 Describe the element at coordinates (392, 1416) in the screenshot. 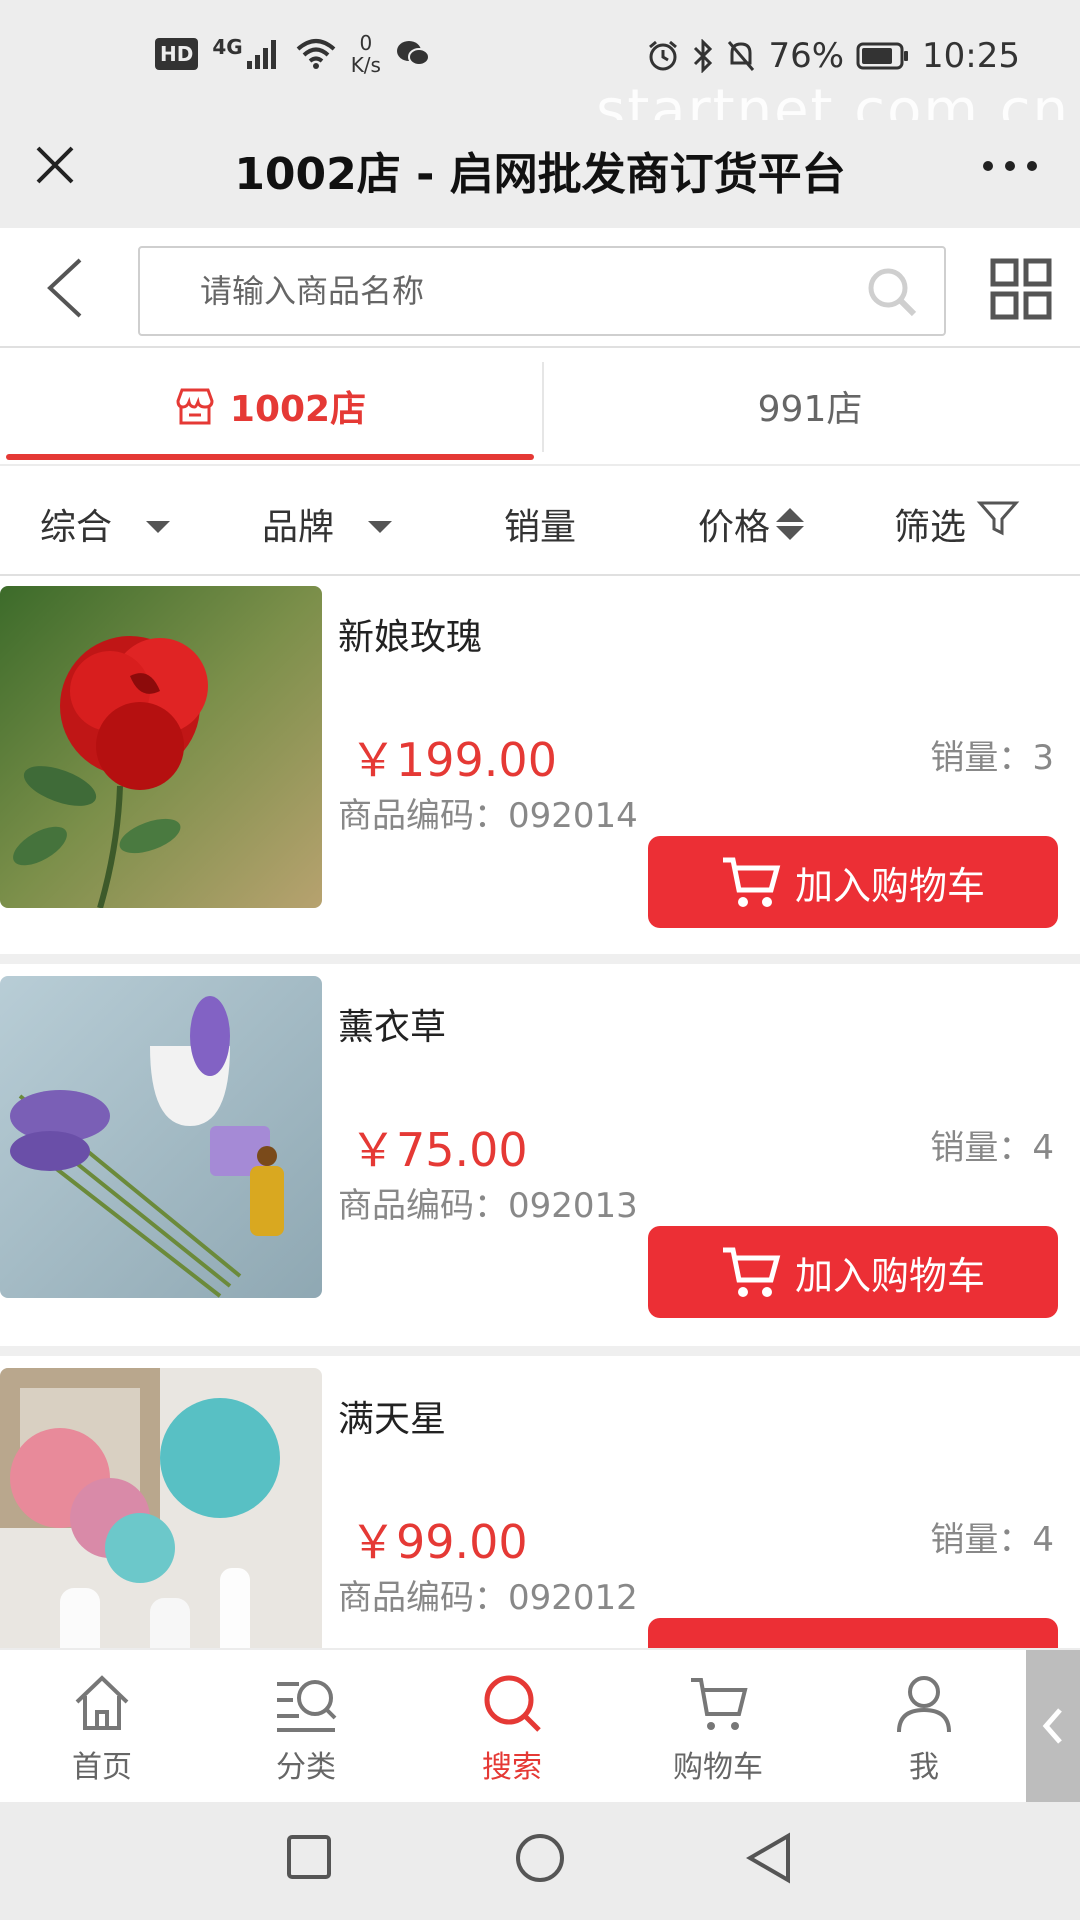

I see `product-name: 满天星` at that location.